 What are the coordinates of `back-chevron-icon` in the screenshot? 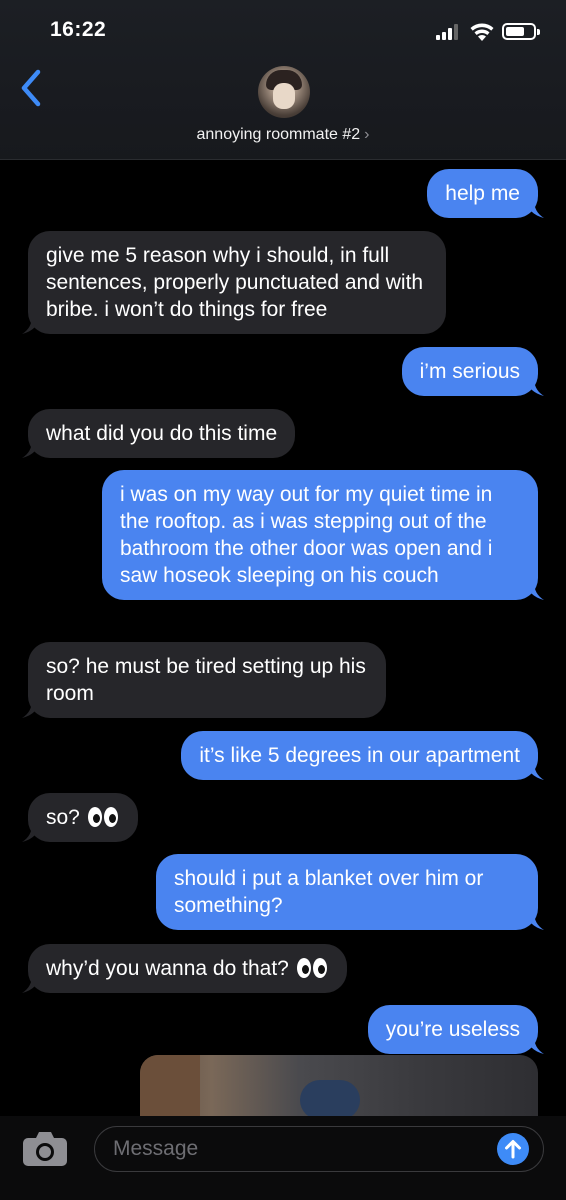 It's located at (31, 88).